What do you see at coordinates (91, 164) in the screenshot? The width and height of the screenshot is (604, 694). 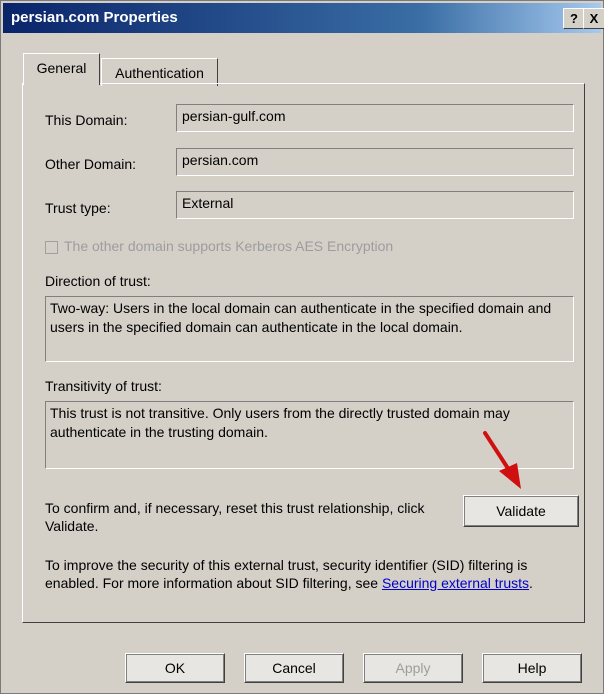 I see `other-domain-label: Other Domain:` at bounding box center [91, 164].